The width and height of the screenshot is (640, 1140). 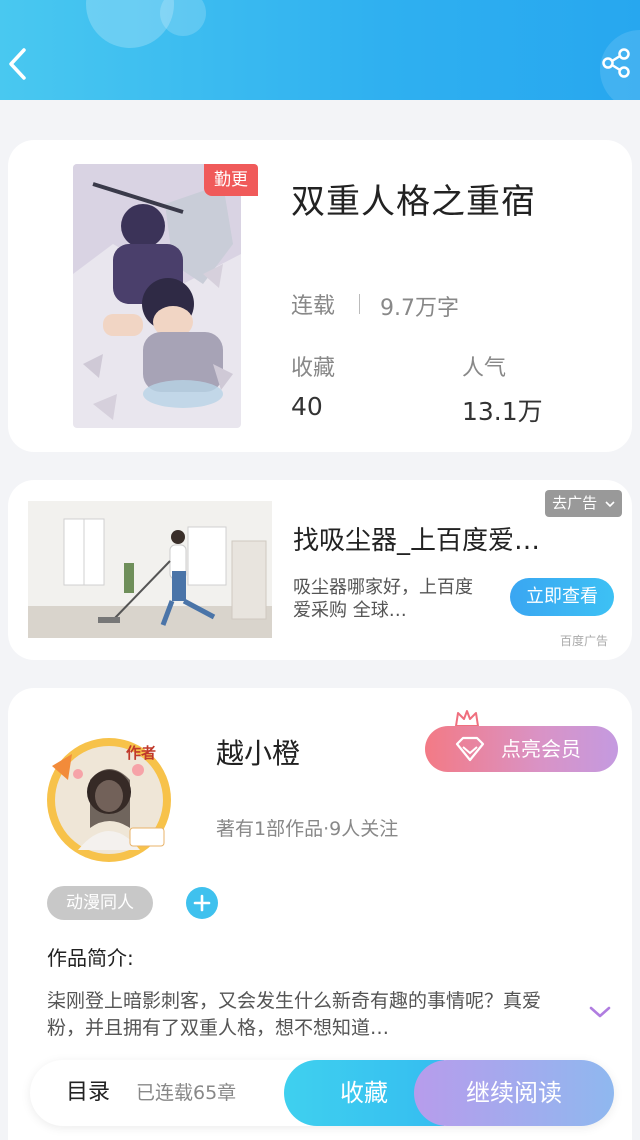 I want to click on back-button, so click(x=18, y=64).